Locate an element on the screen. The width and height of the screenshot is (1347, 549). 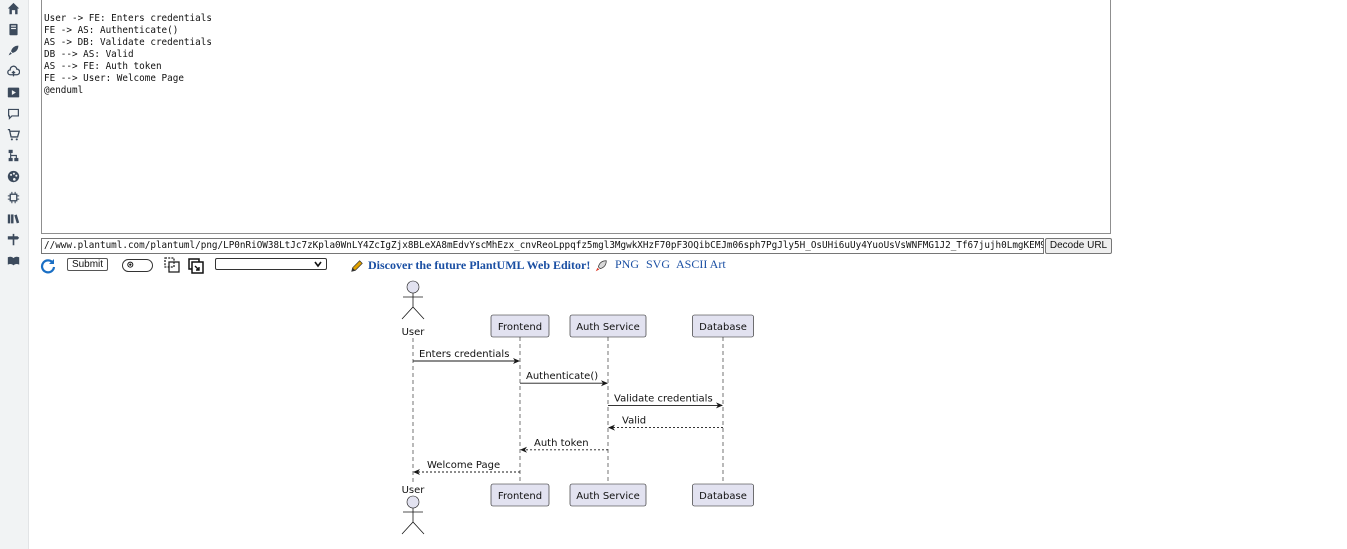
decode-url-button: Decode URL is located at coordinates (1078, 246).